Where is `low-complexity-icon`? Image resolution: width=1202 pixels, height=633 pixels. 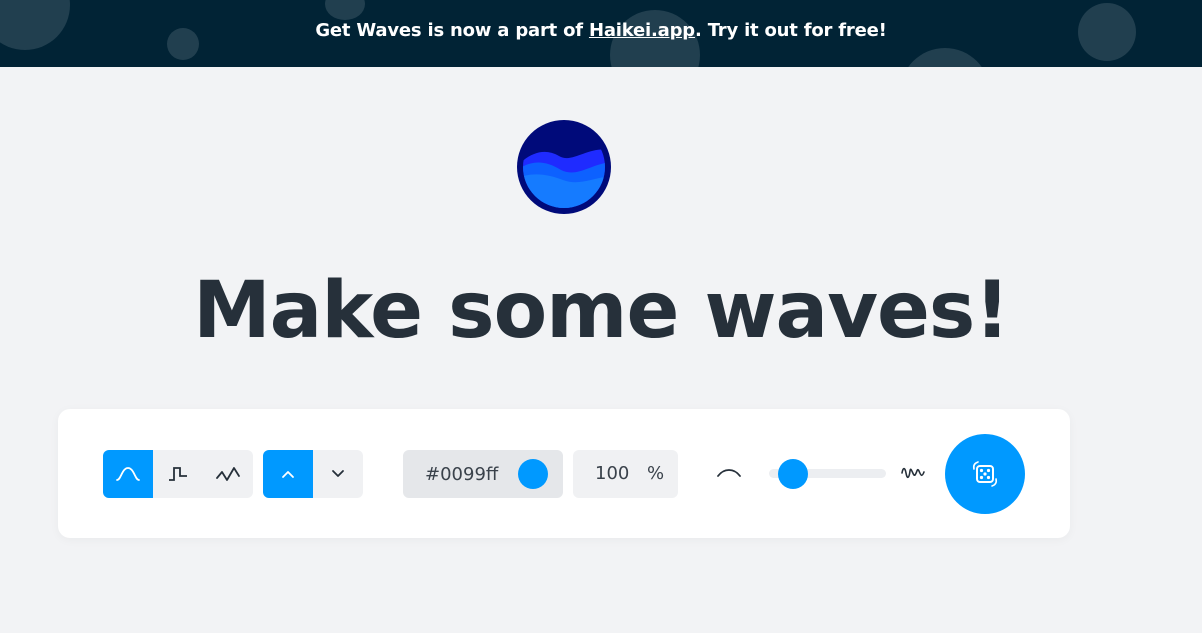
low-complexity-icon is located at coordinates (729, 473).